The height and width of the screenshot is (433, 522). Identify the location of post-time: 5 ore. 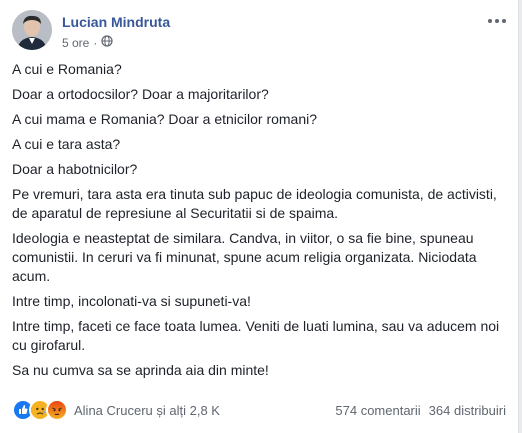
(75, 43).